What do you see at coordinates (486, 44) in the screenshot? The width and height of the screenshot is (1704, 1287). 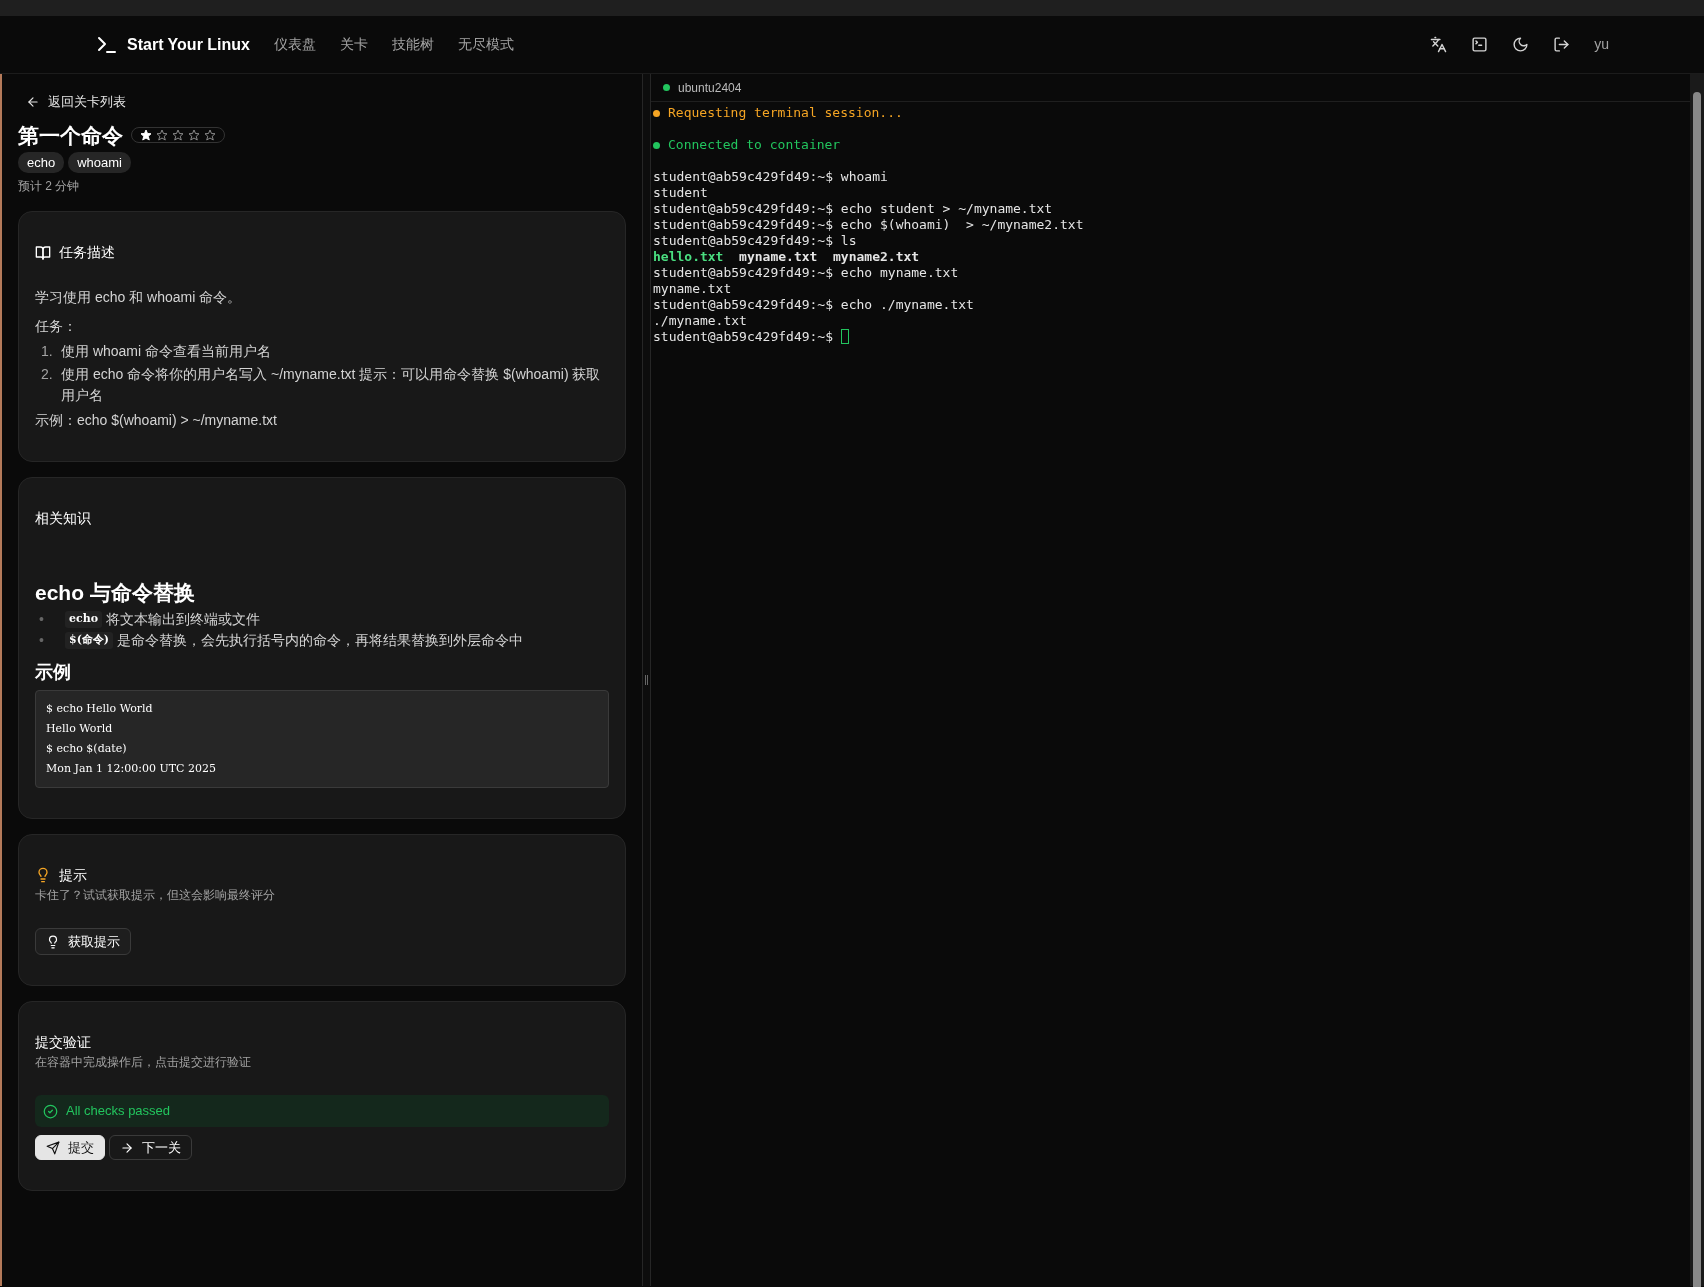 I see `nav-link: 无尽模式` at bounding box center [486, 44].